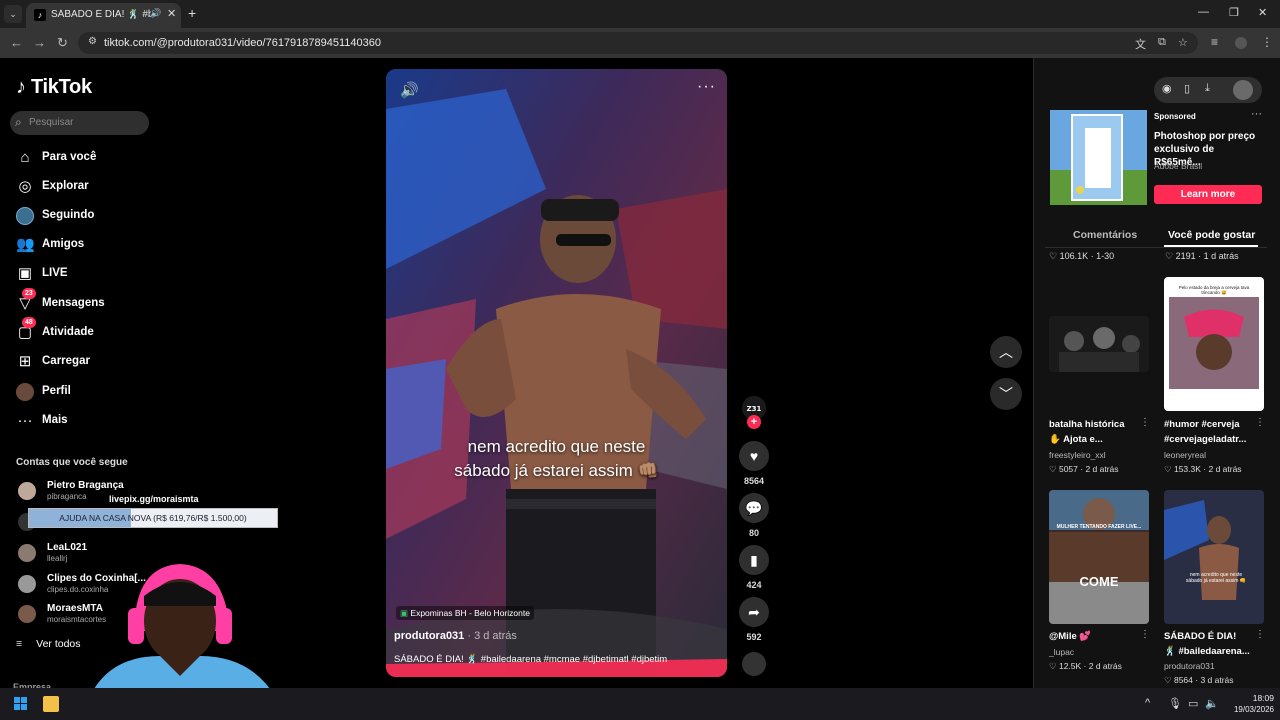 This screenshot has height=720, width=1280. Describe the element at coordinates (103, 15) in the screenshot. I see `browser-tab: ♪ SÁBADO É DIA! 🕺 #bailedaarena 🔊 ✕` at that location.